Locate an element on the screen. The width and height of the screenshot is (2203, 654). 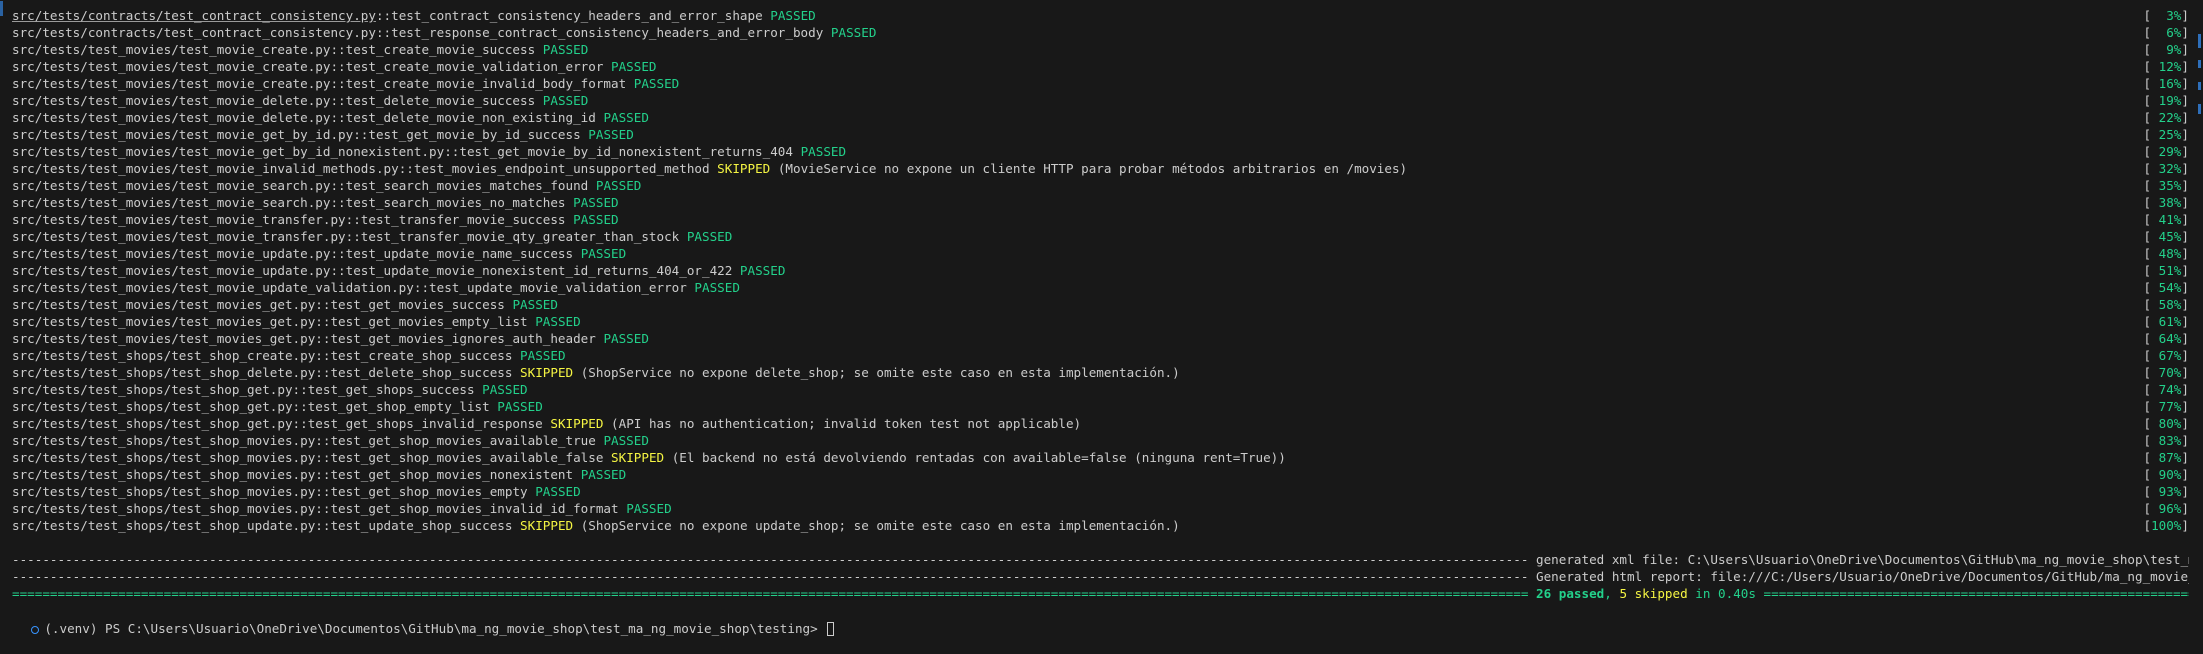
progress-value: 45% is located at coordinates (2166, 236).